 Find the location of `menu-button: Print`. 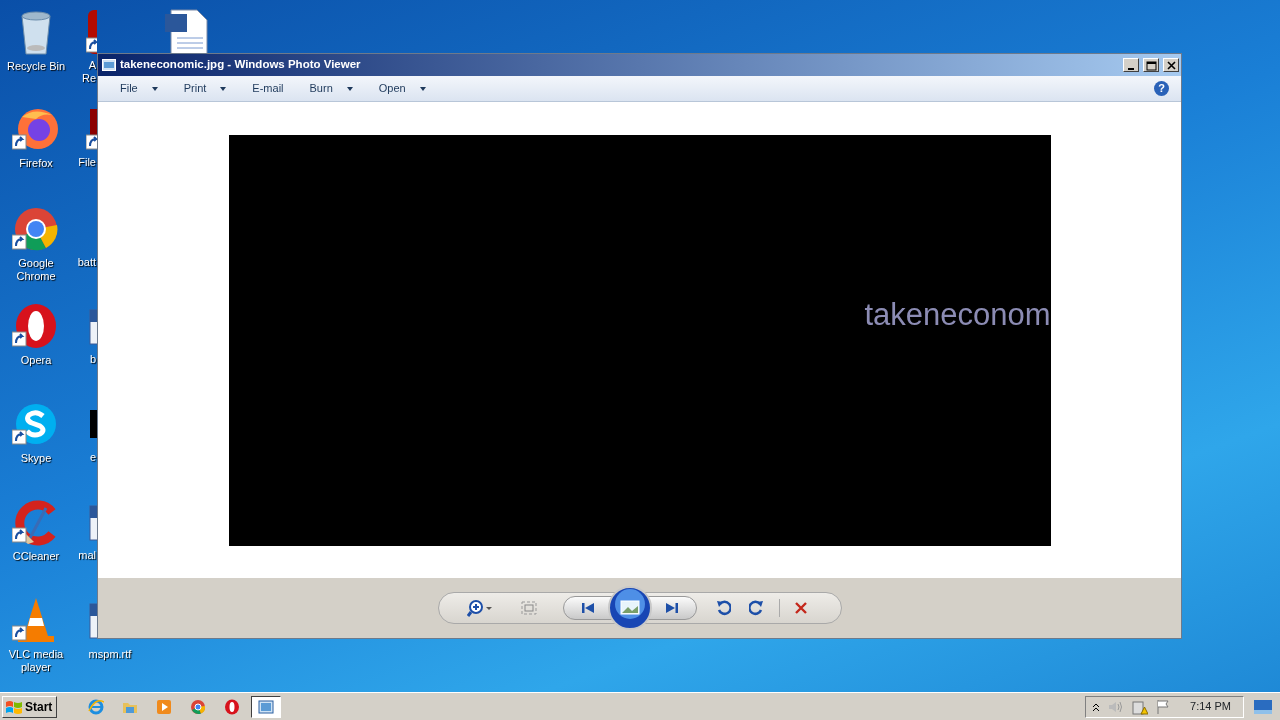

menu-button: Print is located at coordinates (205, 88).